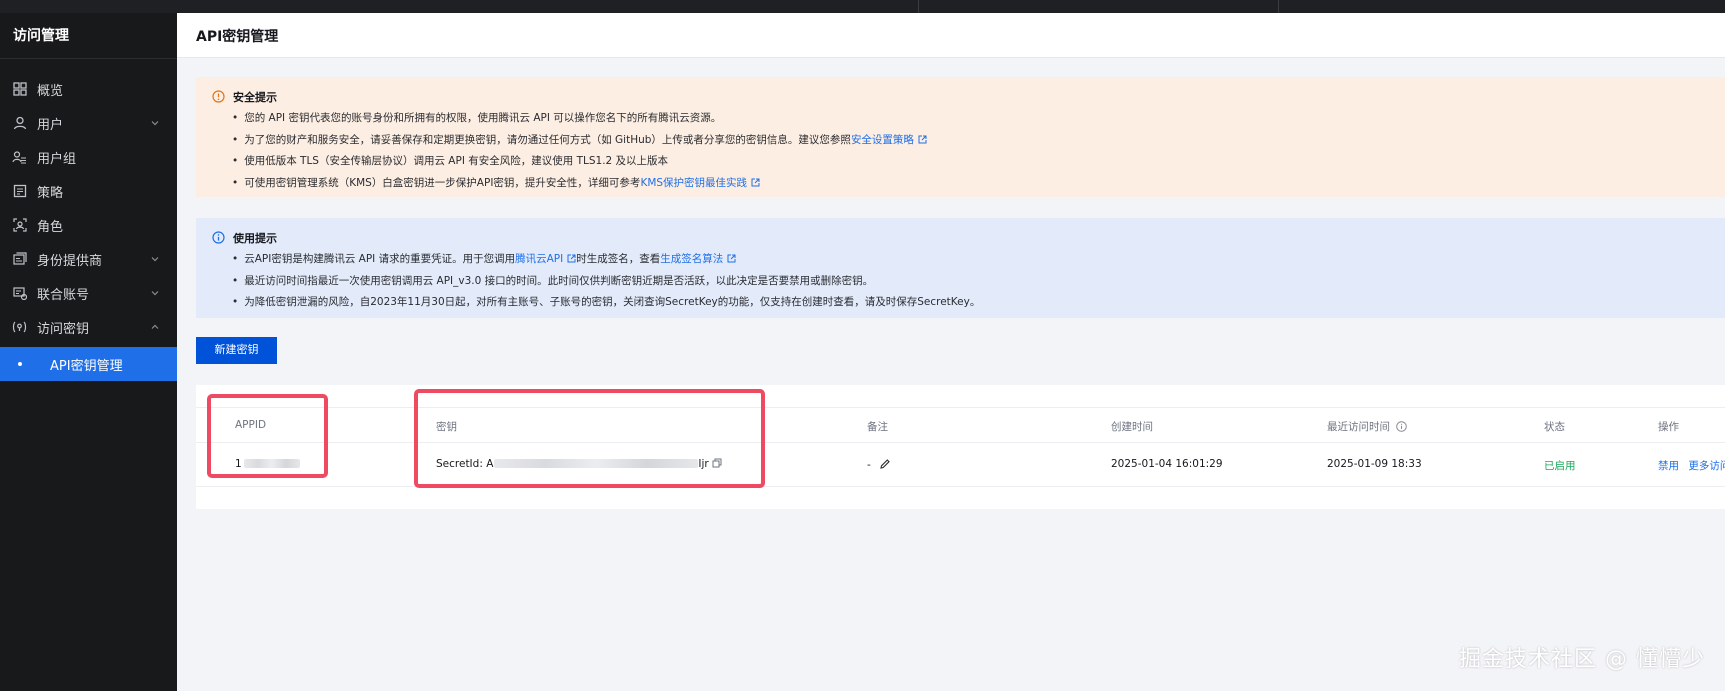 The image size is (1725, 691). What do you see at coordinates (1560, 466) in the screenshot?
I see `status-badge: 已启用` at bounding box center [1560, 466].